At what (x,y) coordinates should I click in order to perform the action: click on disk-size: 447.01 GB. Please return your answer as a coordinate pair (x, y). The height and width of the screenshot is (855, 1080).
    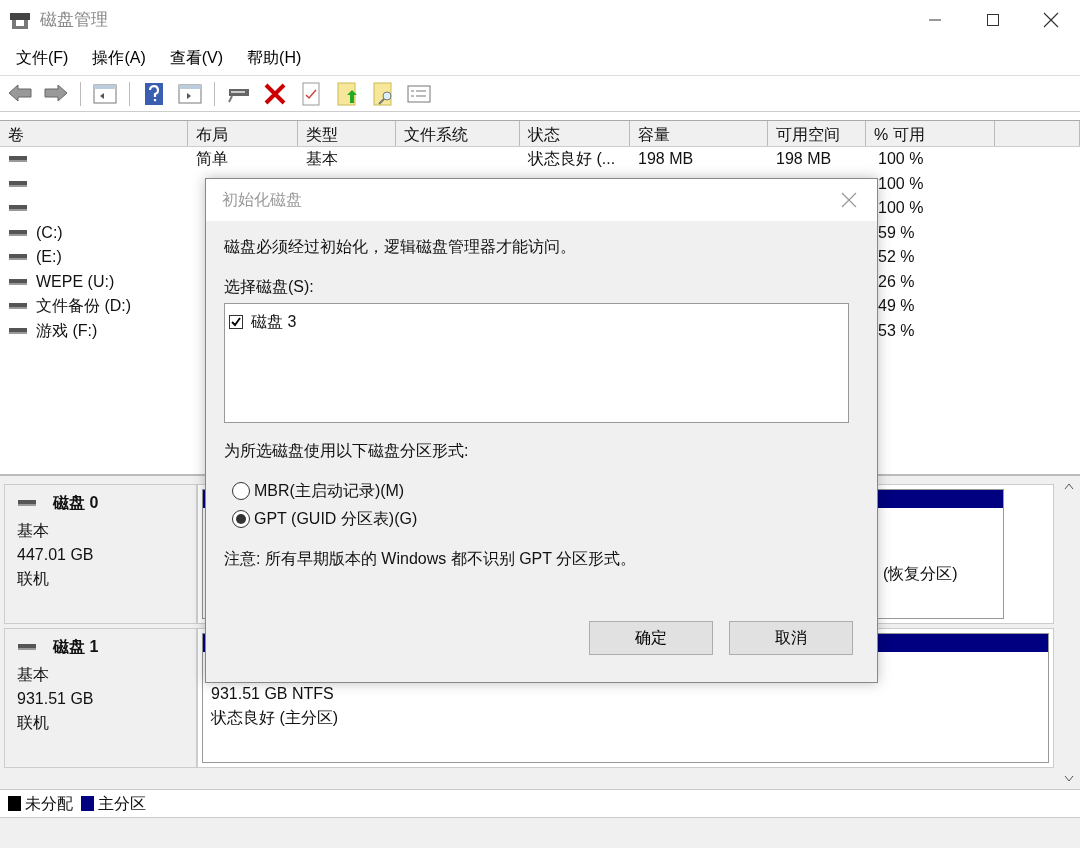
    Looking at the image, I should click on (56, 555).